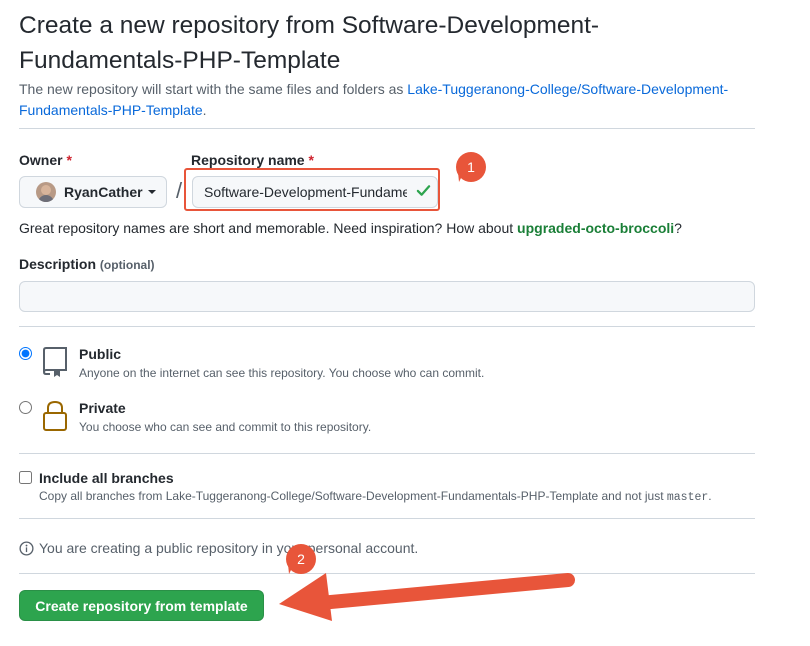  I want to click on include-branches-checkbox, so click(25, 477).